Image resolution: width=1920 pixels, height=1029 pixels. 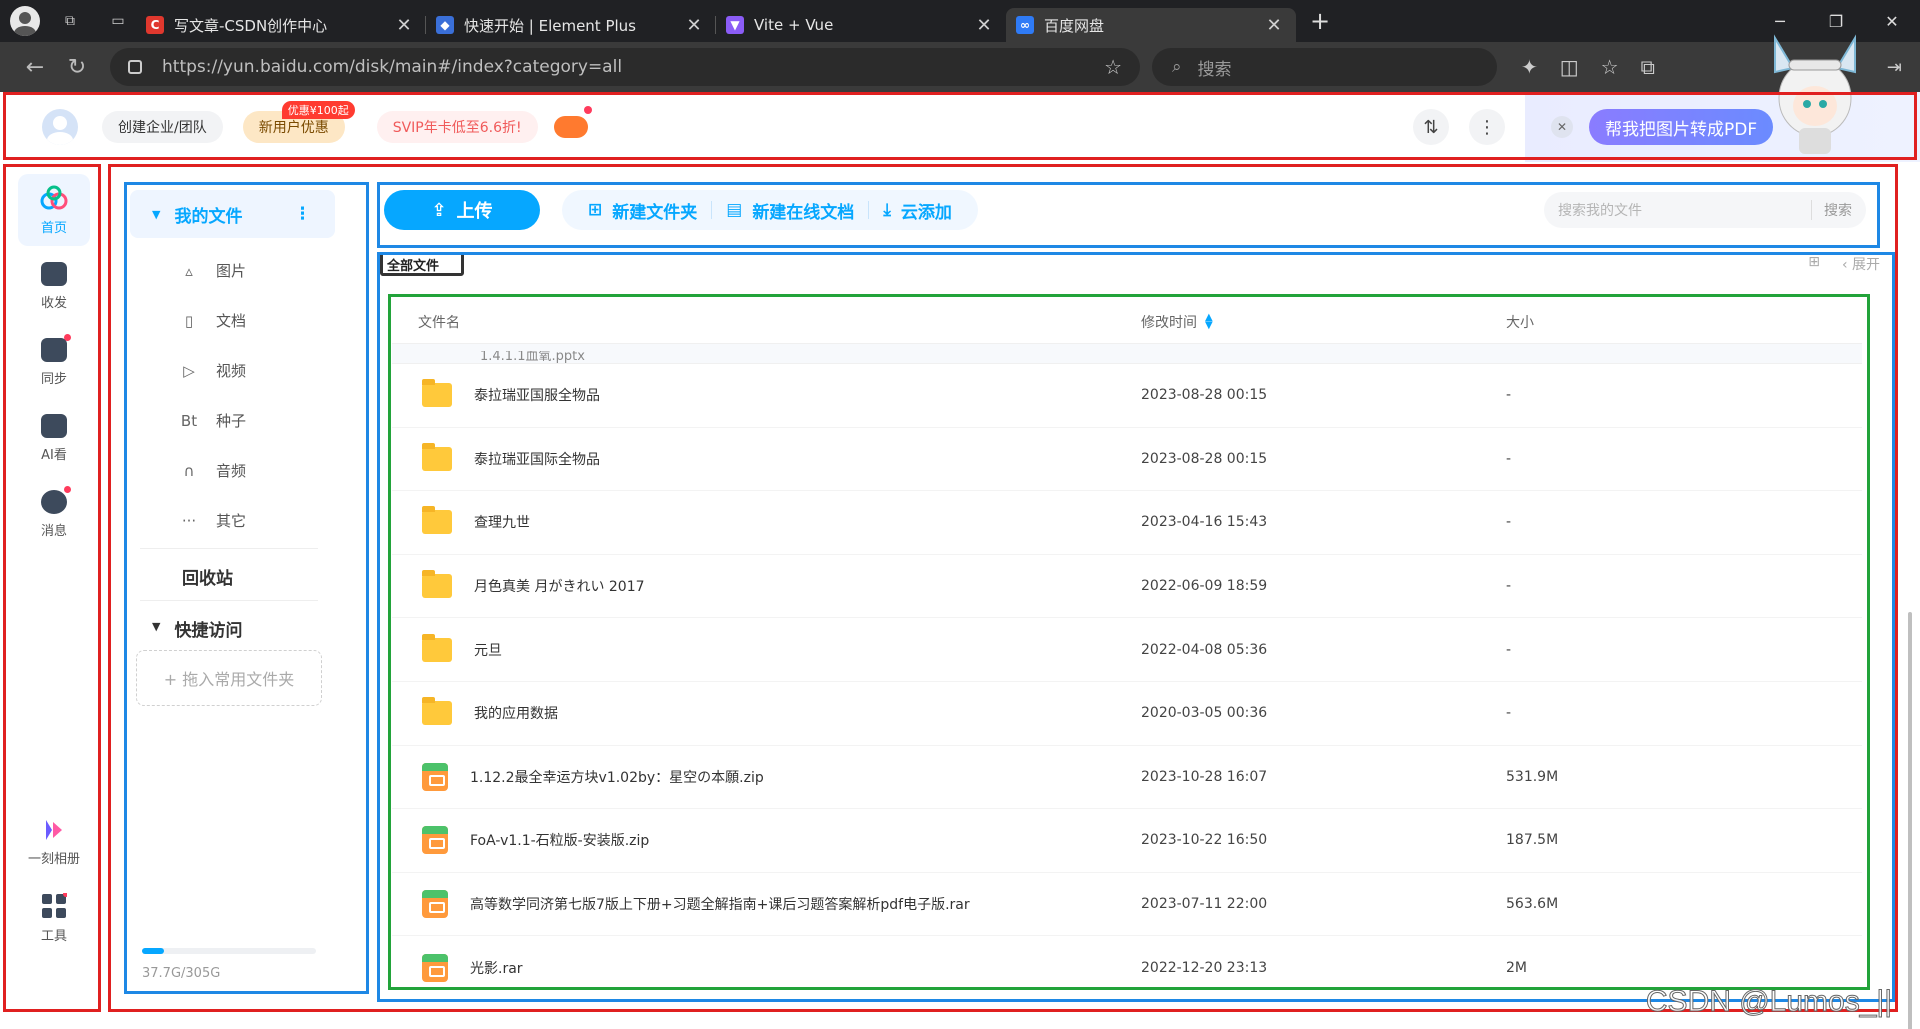 I want to click on tab-csdn: C 写文章-CSDN创作中心 ✕, so click(x=281, y=25).